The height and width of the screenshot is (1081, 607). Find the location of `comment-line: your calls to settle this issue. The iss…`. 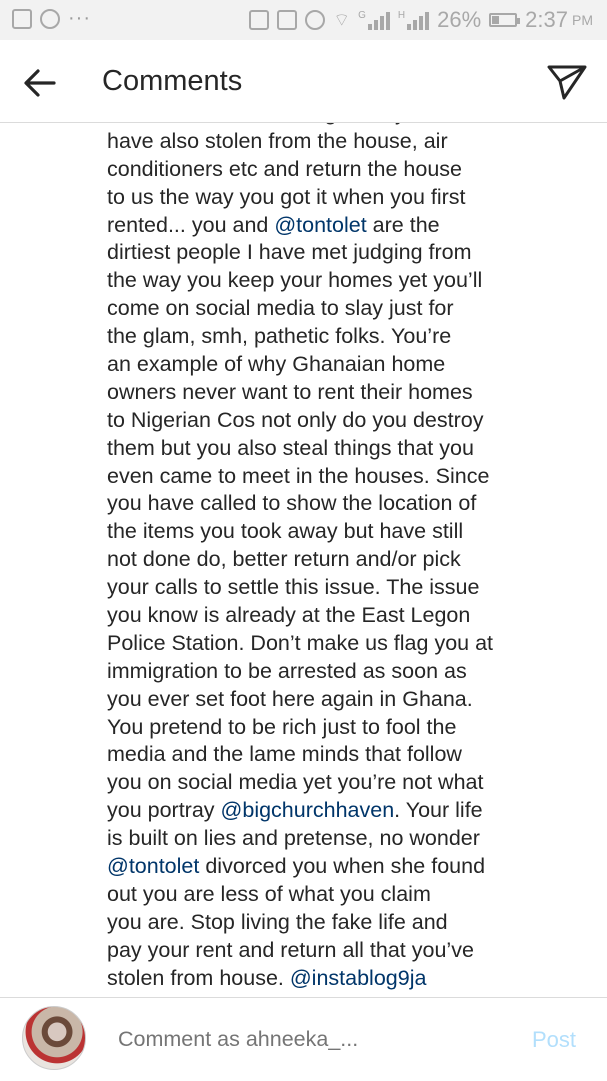

comment-line: your calls to settle this issue. The iss… is located at coordinates (342, 588).